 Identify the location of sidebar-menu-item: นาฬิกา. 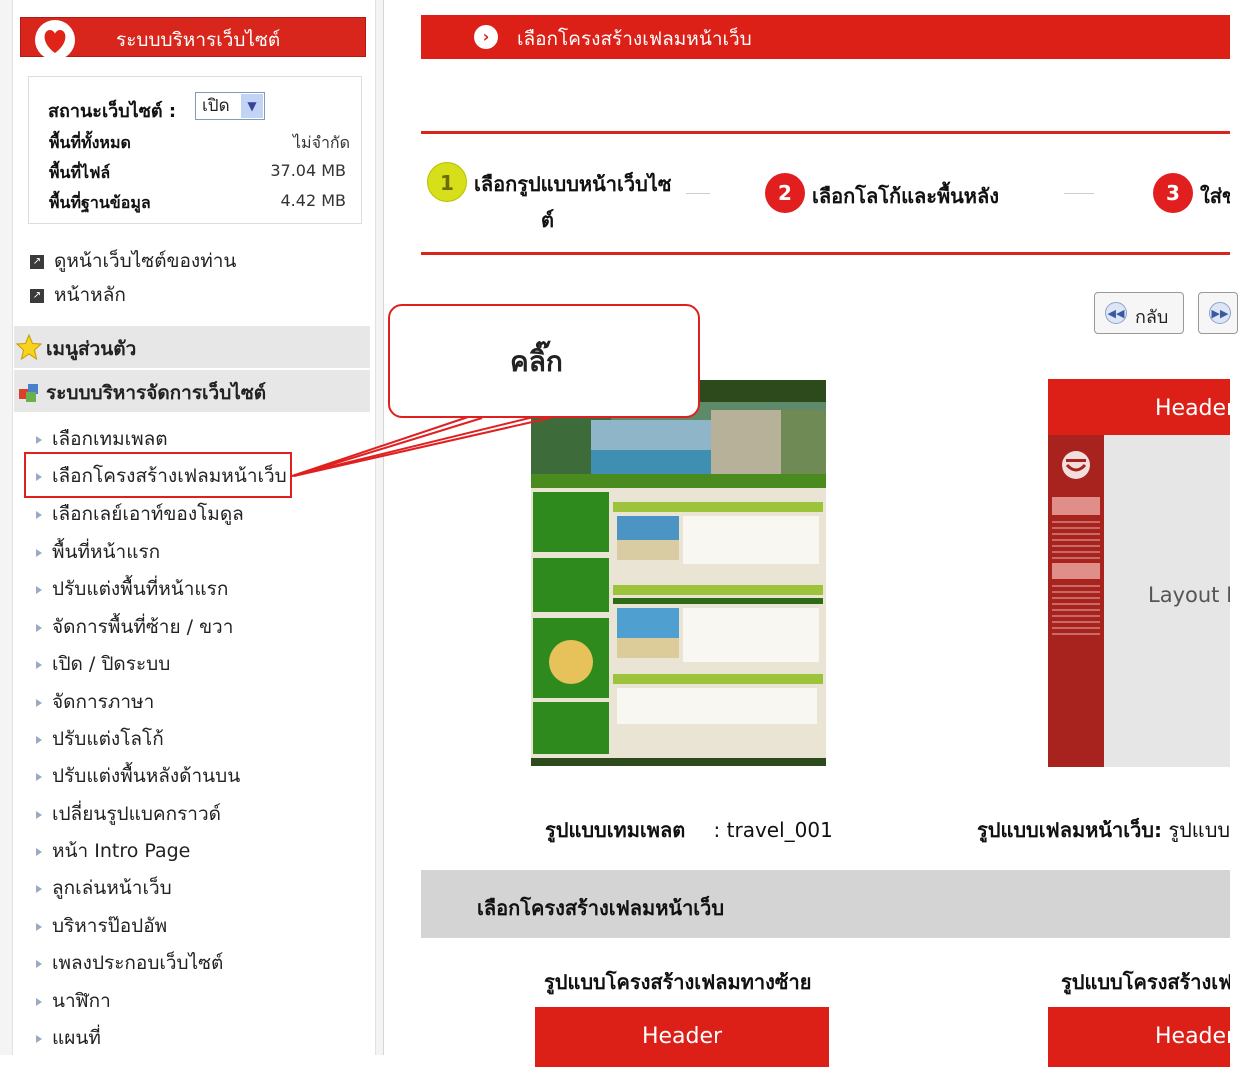
(73, 1001).